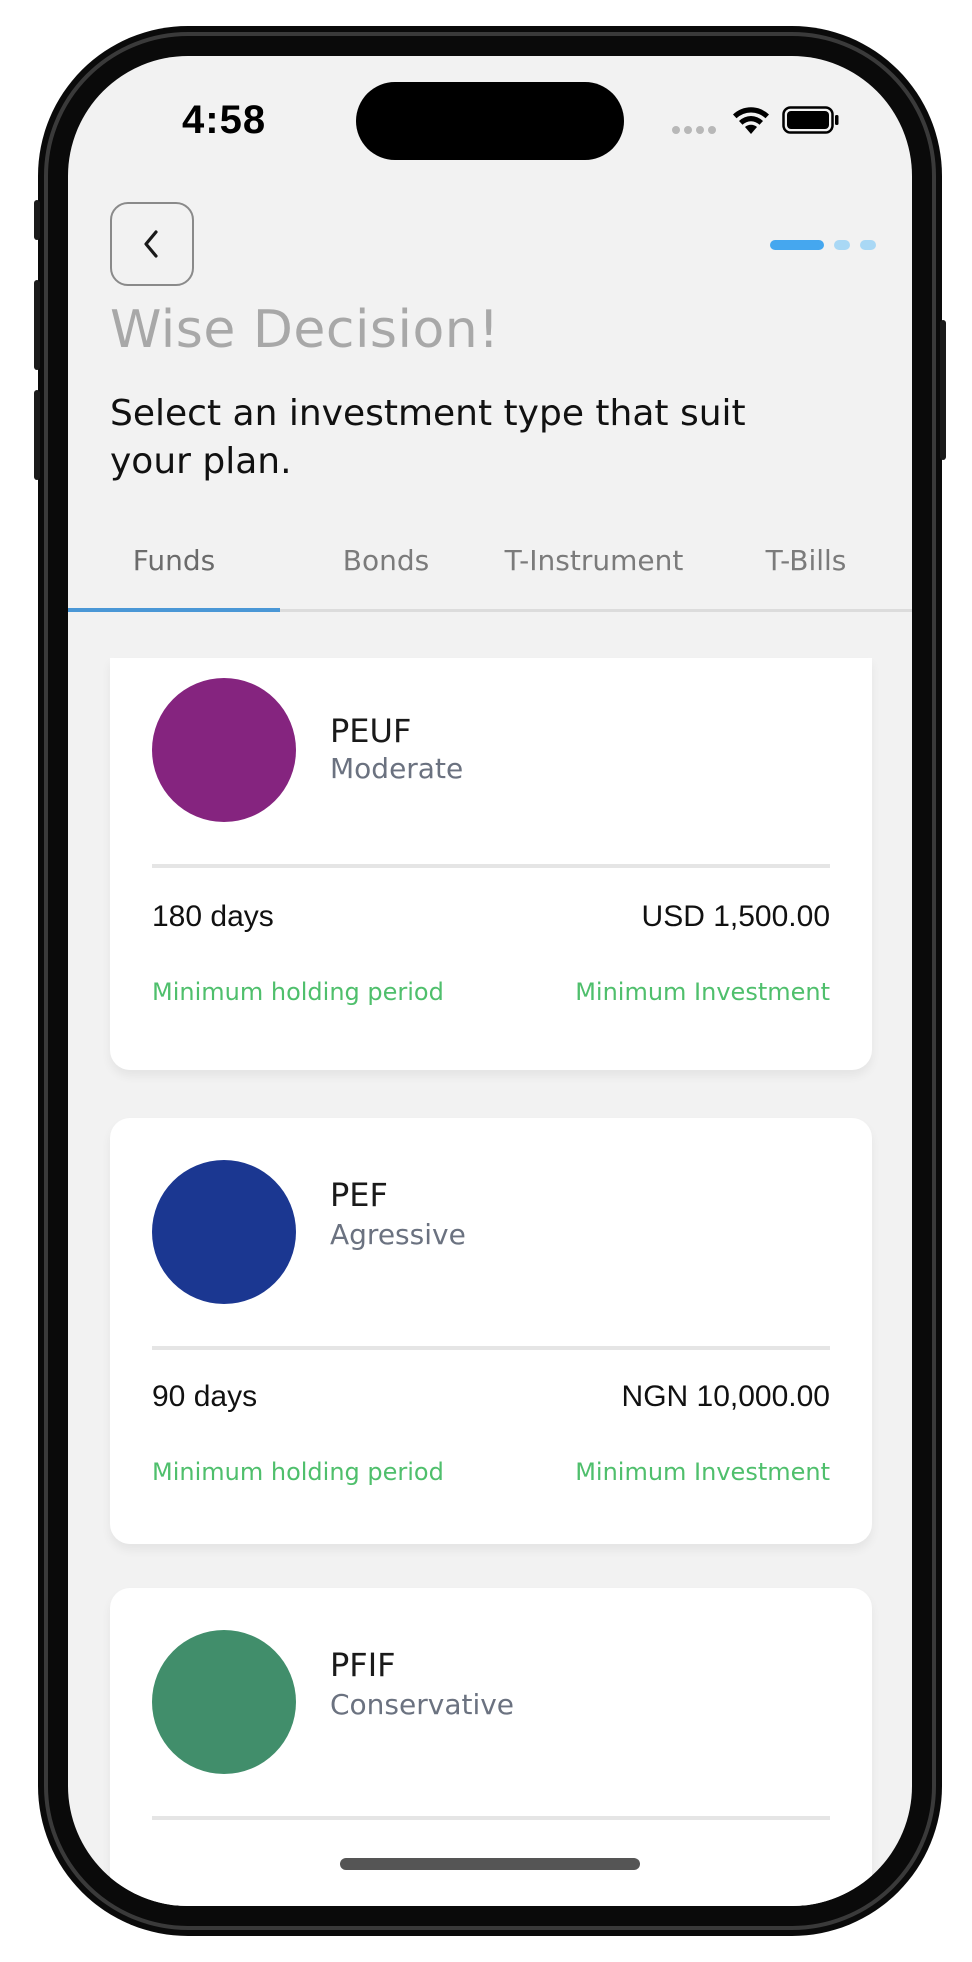 This screenshot has height=1962, width=972. I want to click on tab-label: Bonds, so click(386, 560).